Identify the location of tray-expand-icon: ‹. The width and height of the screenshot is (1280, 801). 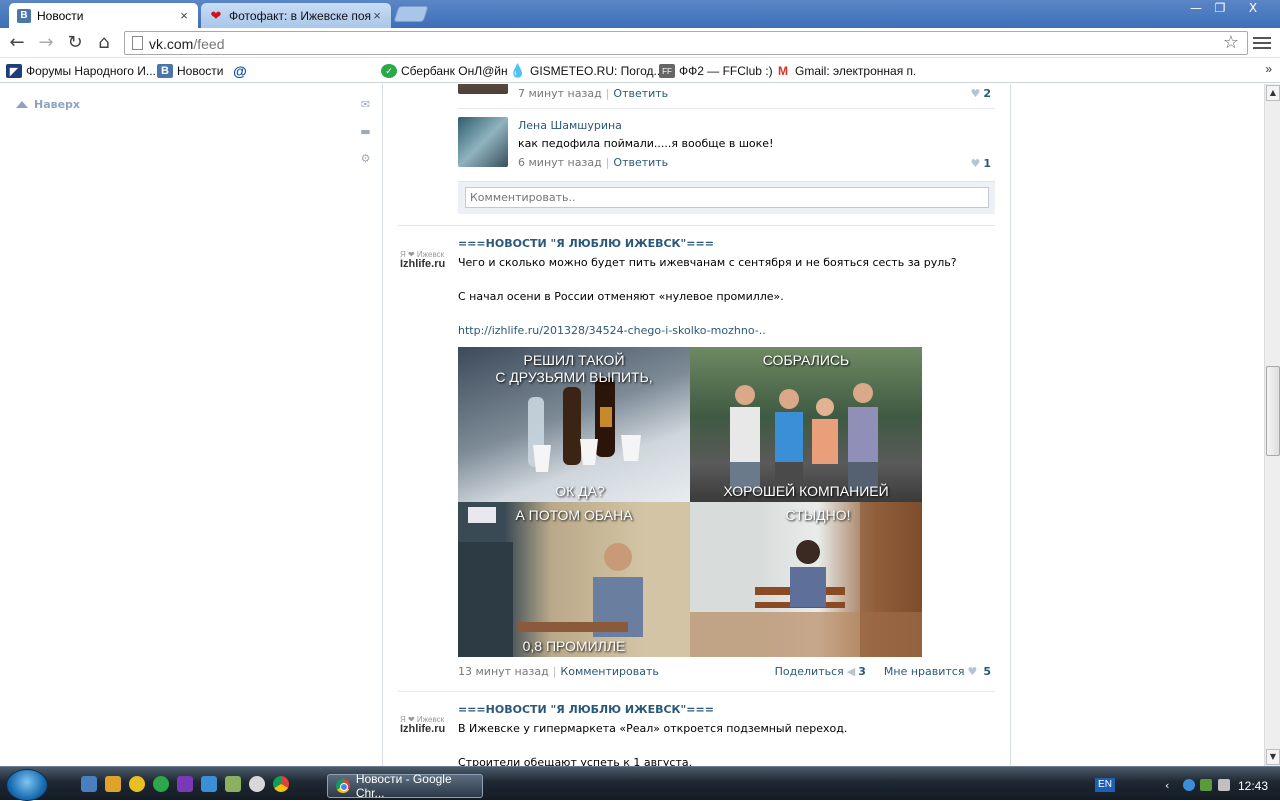
(1171, 785).